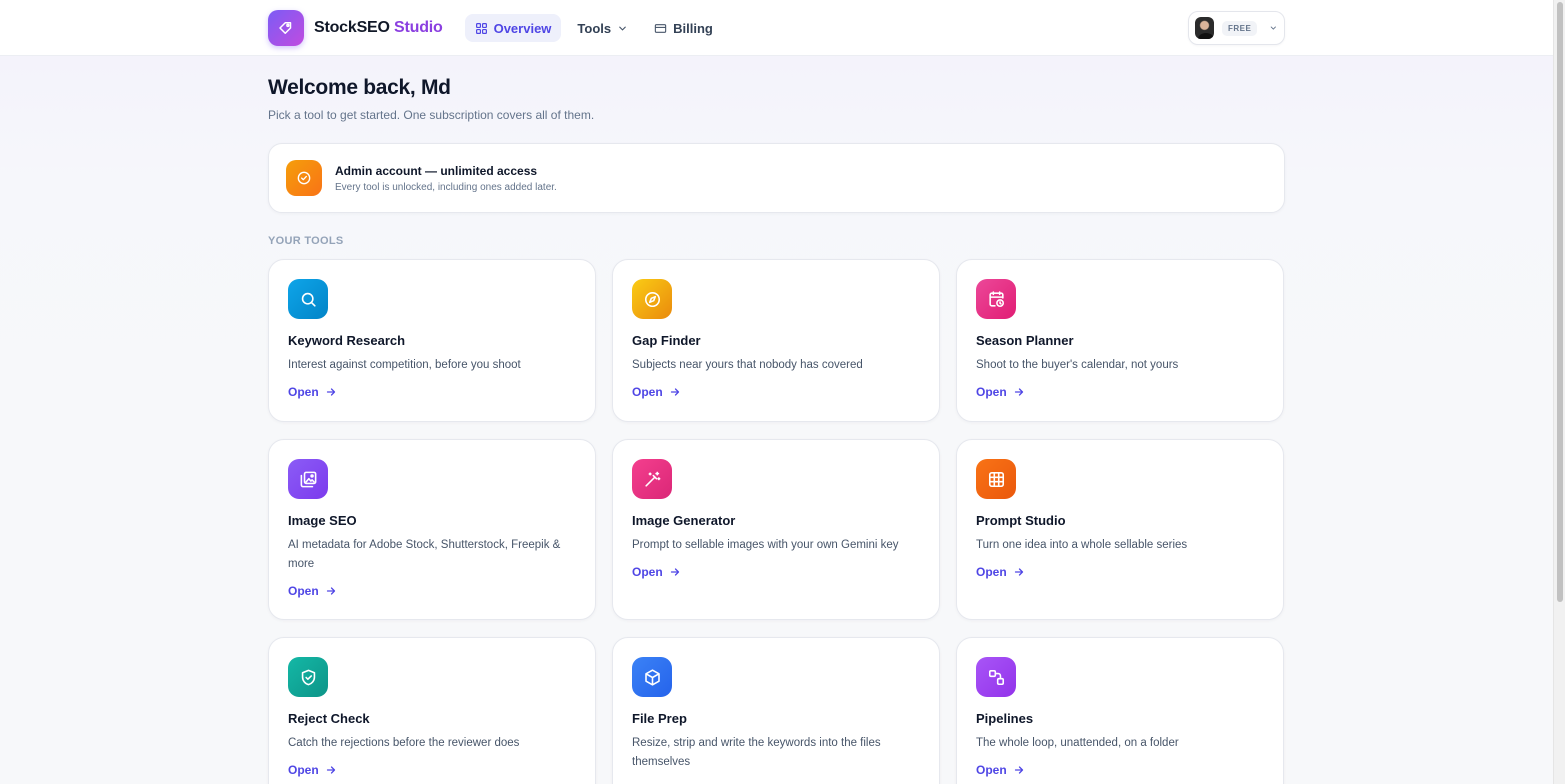  What do you see at coordinates (308, 479) in the screenshot?
I see `image-tag-icon` at bounding box center [308, 479].